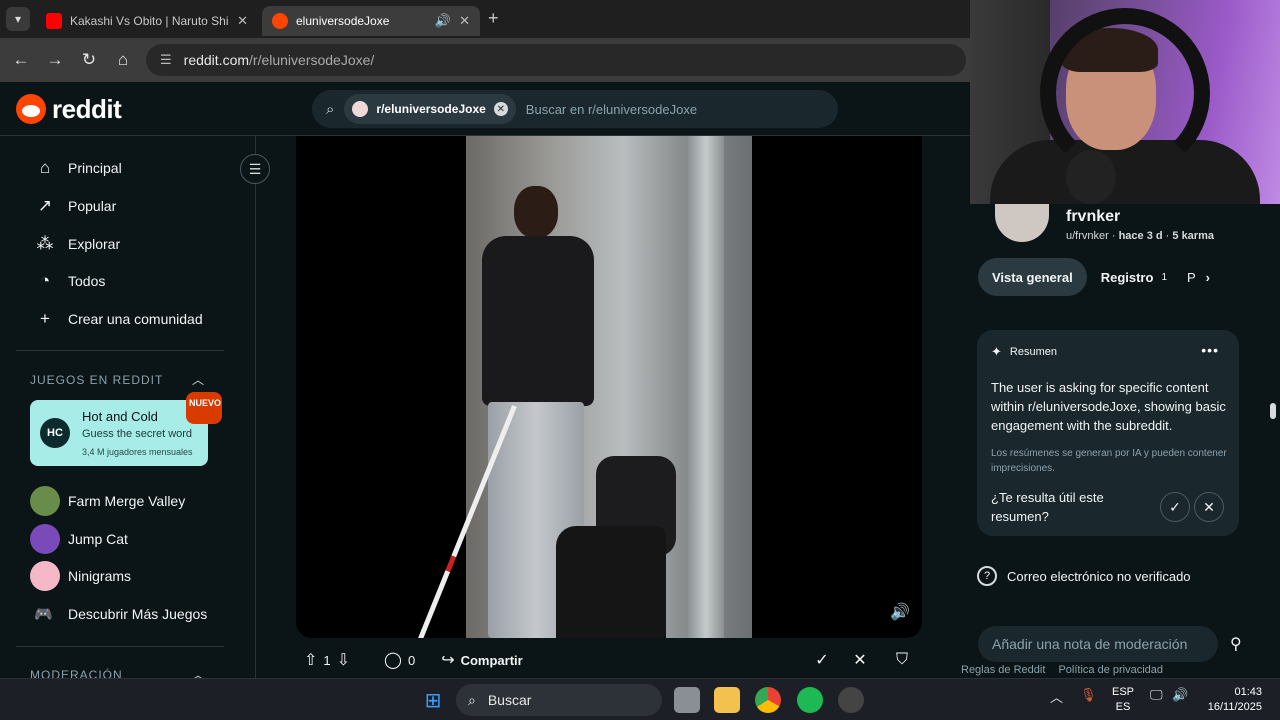 The height and width of the screenshot is (720, 1280). I want to click on footer-links: Reglas de Reddit Política de privacidad, so click(1067, 670).